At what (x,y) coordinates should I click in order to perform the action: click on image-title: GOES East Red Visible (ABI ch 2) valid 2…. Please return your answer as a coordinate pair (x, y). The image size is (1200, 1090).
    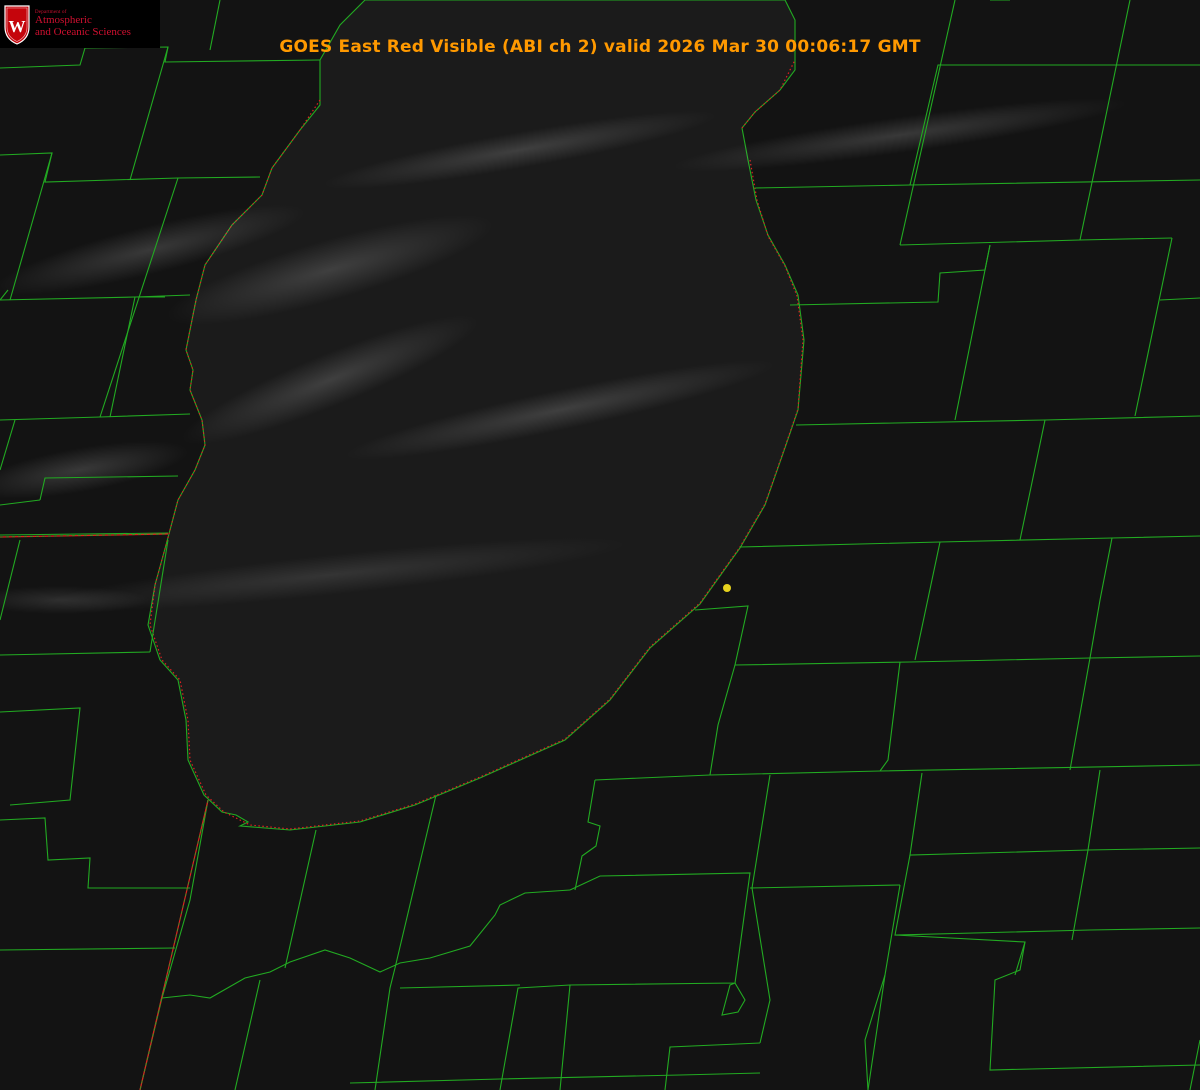
    Looking at the image, I should click on (600, 47).